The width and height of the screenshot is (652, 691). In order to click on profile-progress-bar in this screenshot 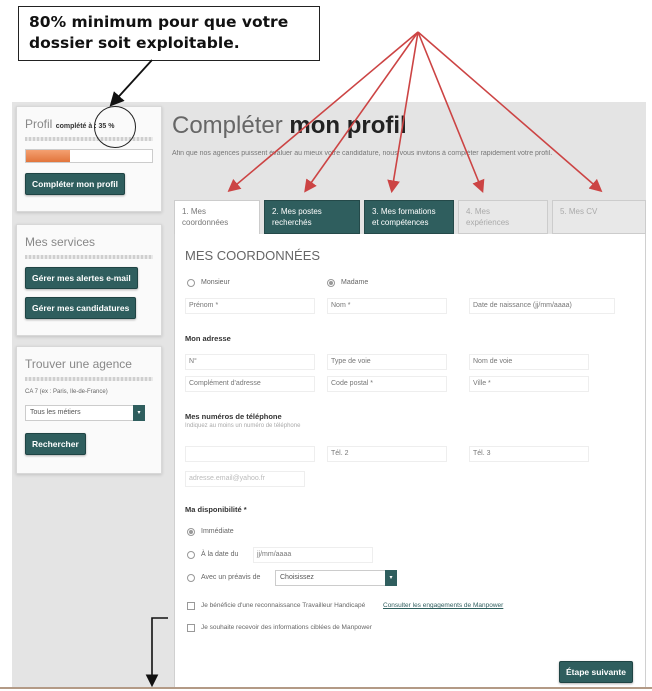, I will do `click(89, 156)`.